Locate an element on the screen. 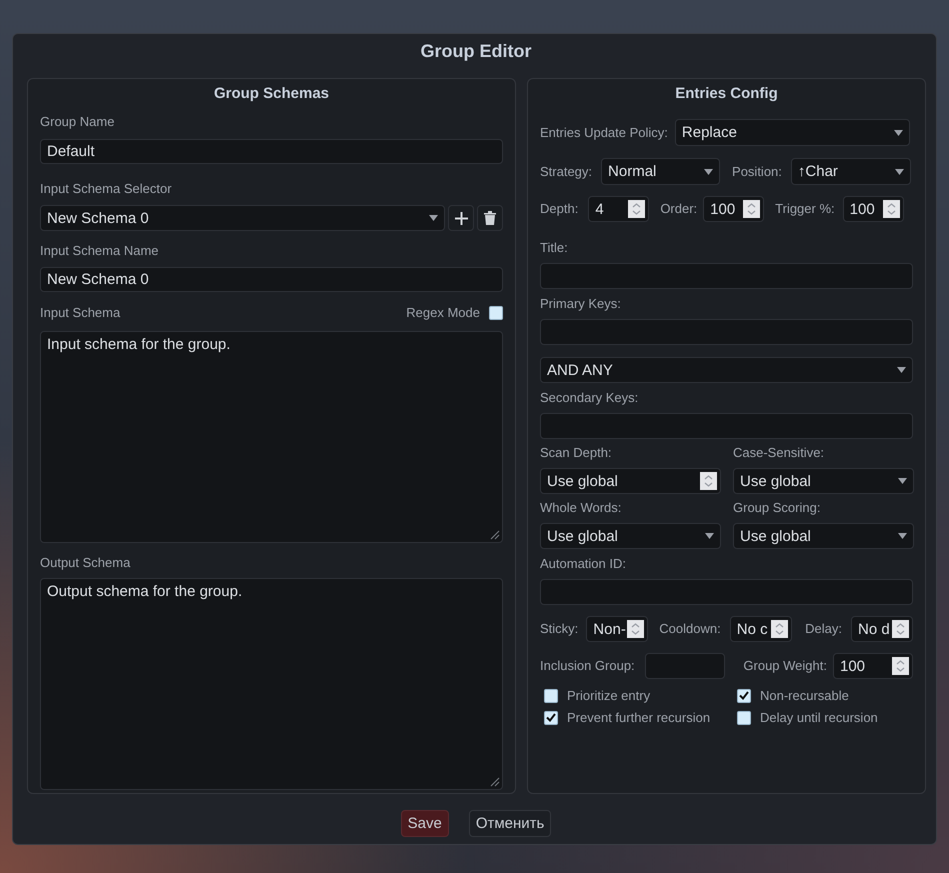 The image size is (949, 873). group-name-label: Group Name is located at coordinates (77, 121).